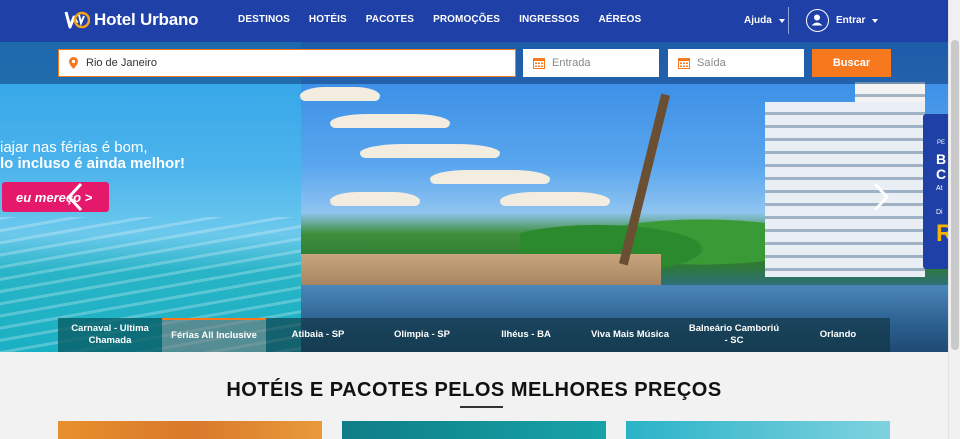  I want to click on checkout-field, so click(736, 63).